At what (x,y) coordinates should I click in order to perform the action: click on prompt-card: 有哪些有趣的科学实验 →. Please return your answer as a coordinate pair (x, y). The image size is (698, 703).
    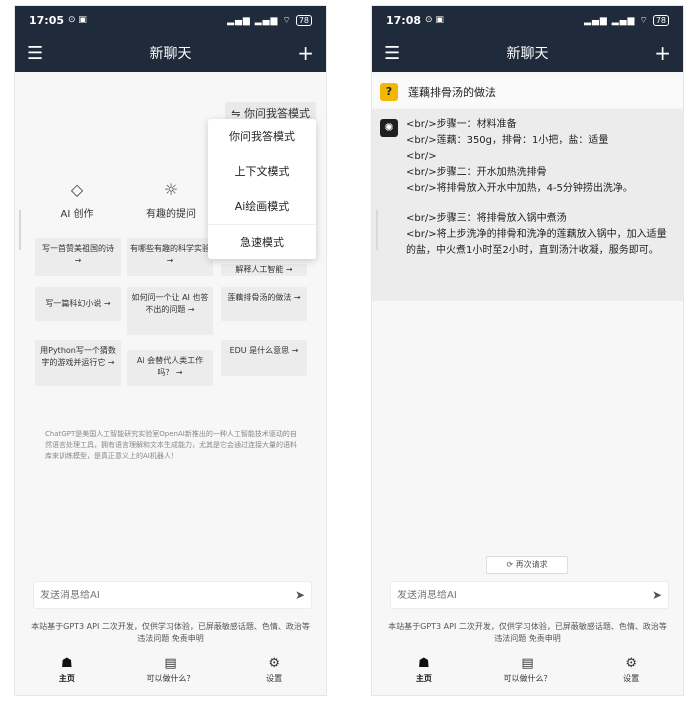
    Looking at the image, I should click on (170, 257).